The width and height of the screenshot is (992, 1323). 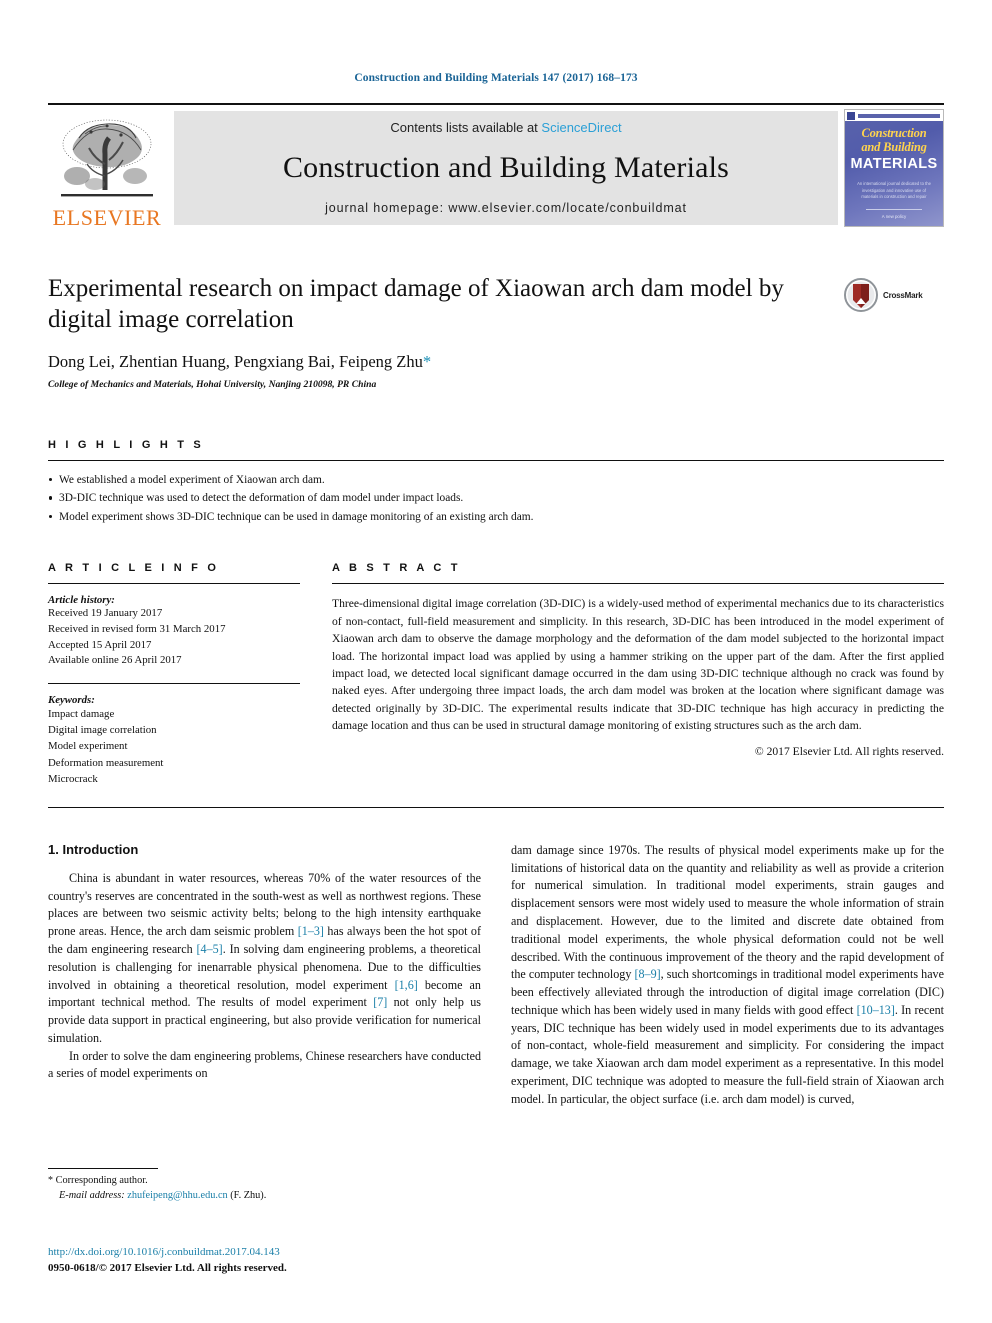 I want to click on citation-link: [4–5], so click(x=210, y=949).